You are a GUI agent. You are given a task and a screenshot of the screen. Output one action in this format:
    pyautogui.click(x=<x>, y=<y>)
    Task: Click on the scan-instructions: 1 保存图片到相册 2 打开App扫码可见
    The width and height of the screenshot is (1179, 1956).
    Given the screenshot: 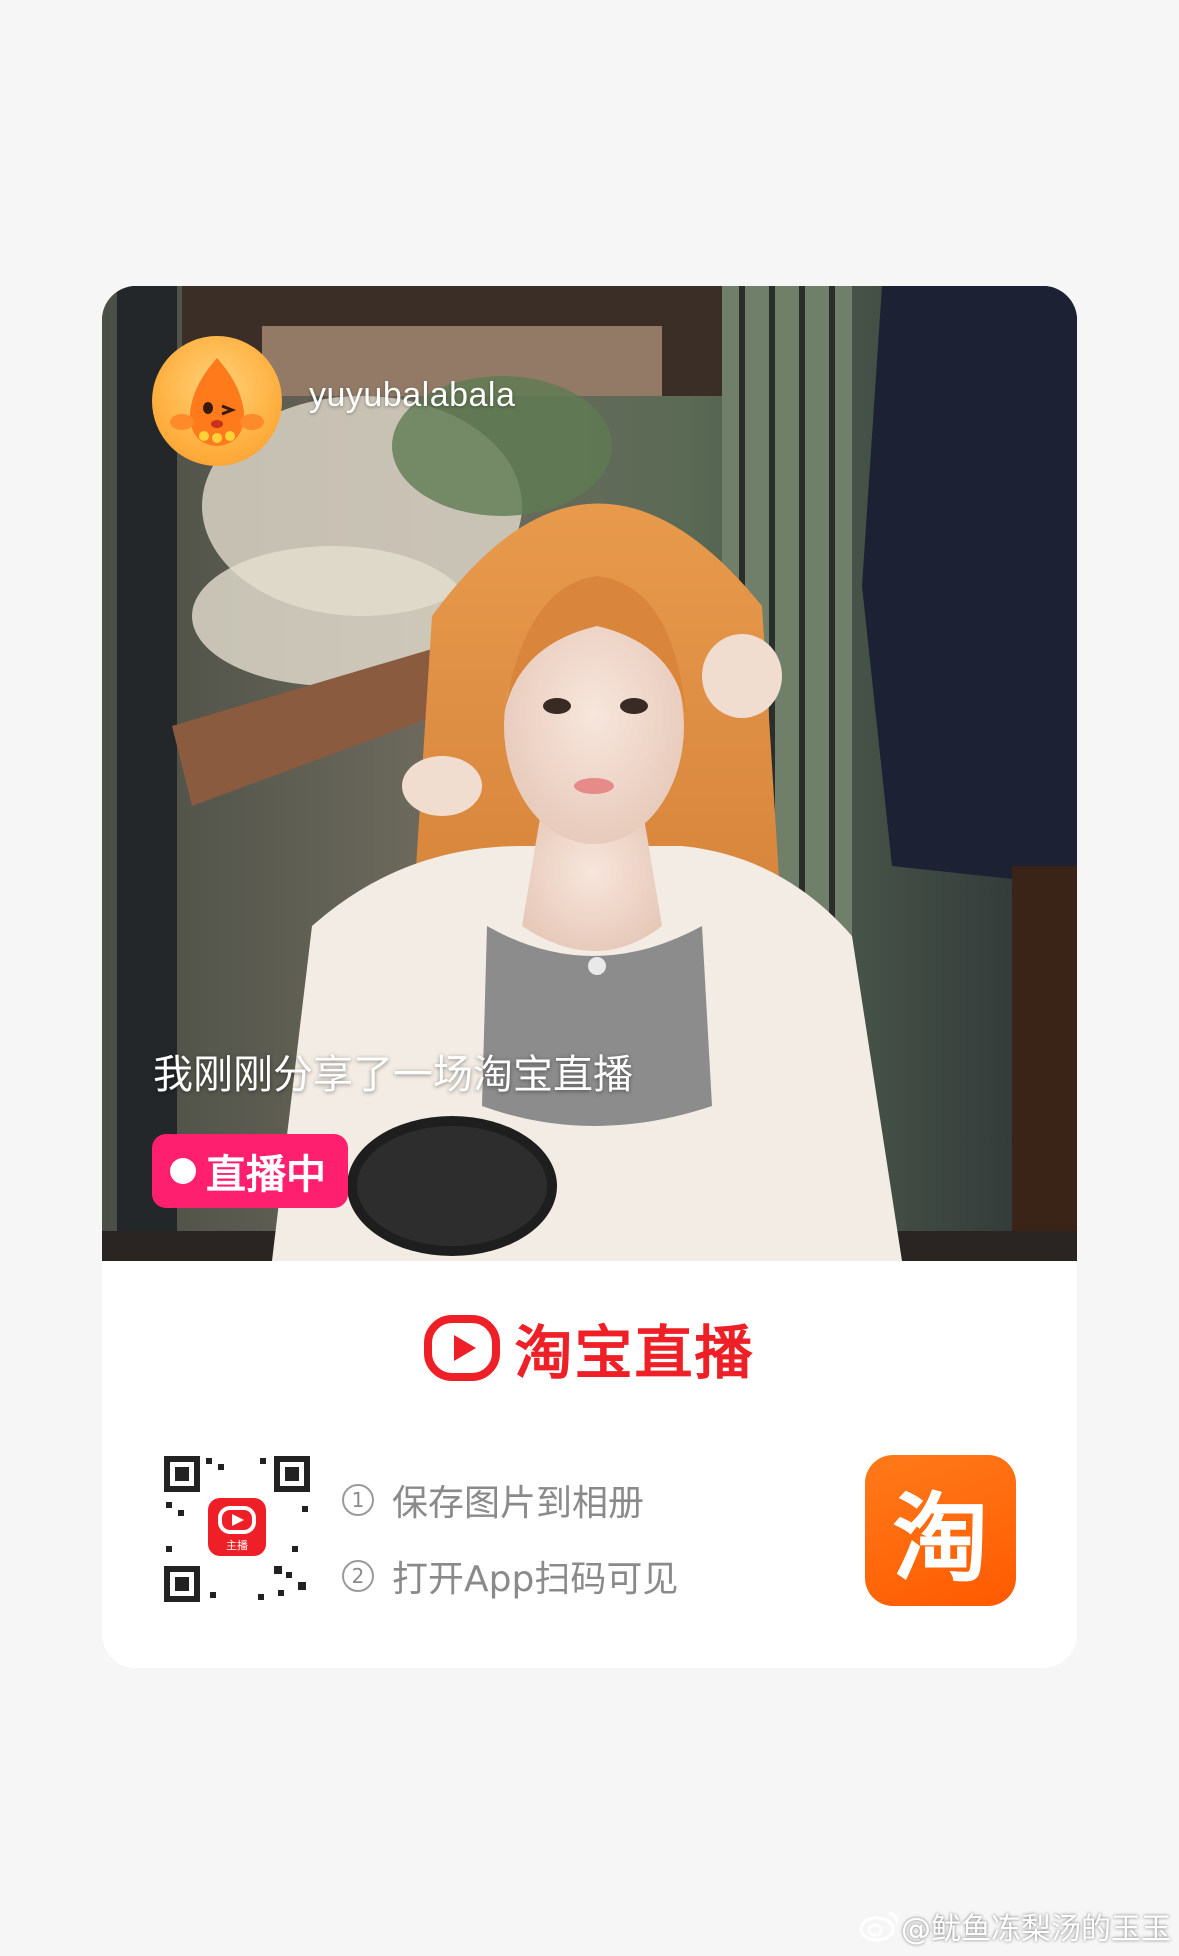 What is the action you would take?
    pyautogui.click(x=510, y=1538)
    